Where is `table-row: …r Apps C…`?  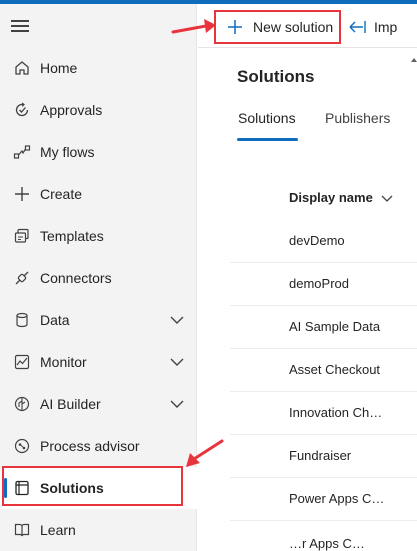
table-row: …r Apps C… is located at coordinates (323, 536).